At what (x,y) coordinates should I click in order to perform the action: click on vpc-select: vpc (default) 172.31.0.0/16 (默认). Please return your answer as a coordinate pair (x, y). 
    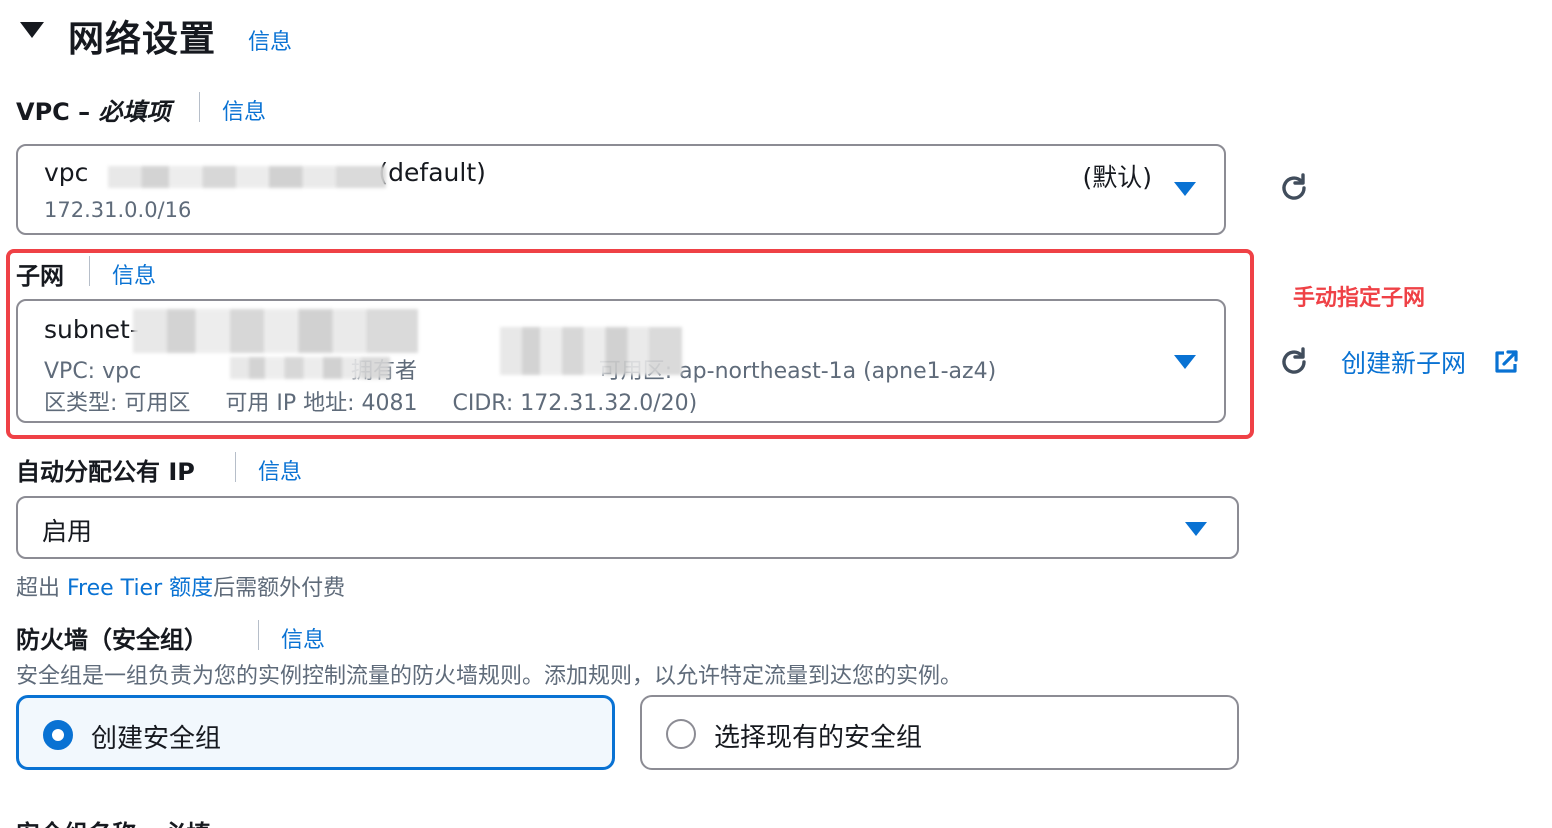
    Looking at the image, I should click on (621, 189).